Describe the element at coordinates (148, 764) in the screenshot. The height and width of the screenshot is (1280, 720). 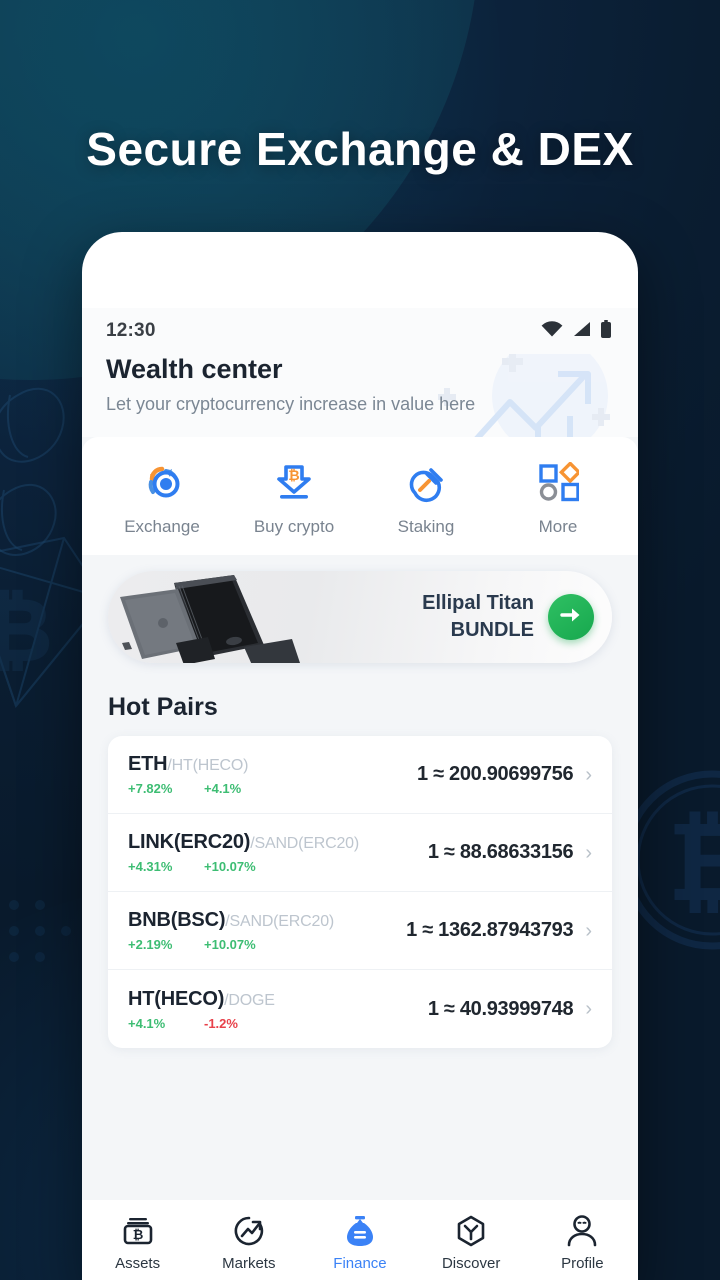
I see `pair-base: ETH` at that location.